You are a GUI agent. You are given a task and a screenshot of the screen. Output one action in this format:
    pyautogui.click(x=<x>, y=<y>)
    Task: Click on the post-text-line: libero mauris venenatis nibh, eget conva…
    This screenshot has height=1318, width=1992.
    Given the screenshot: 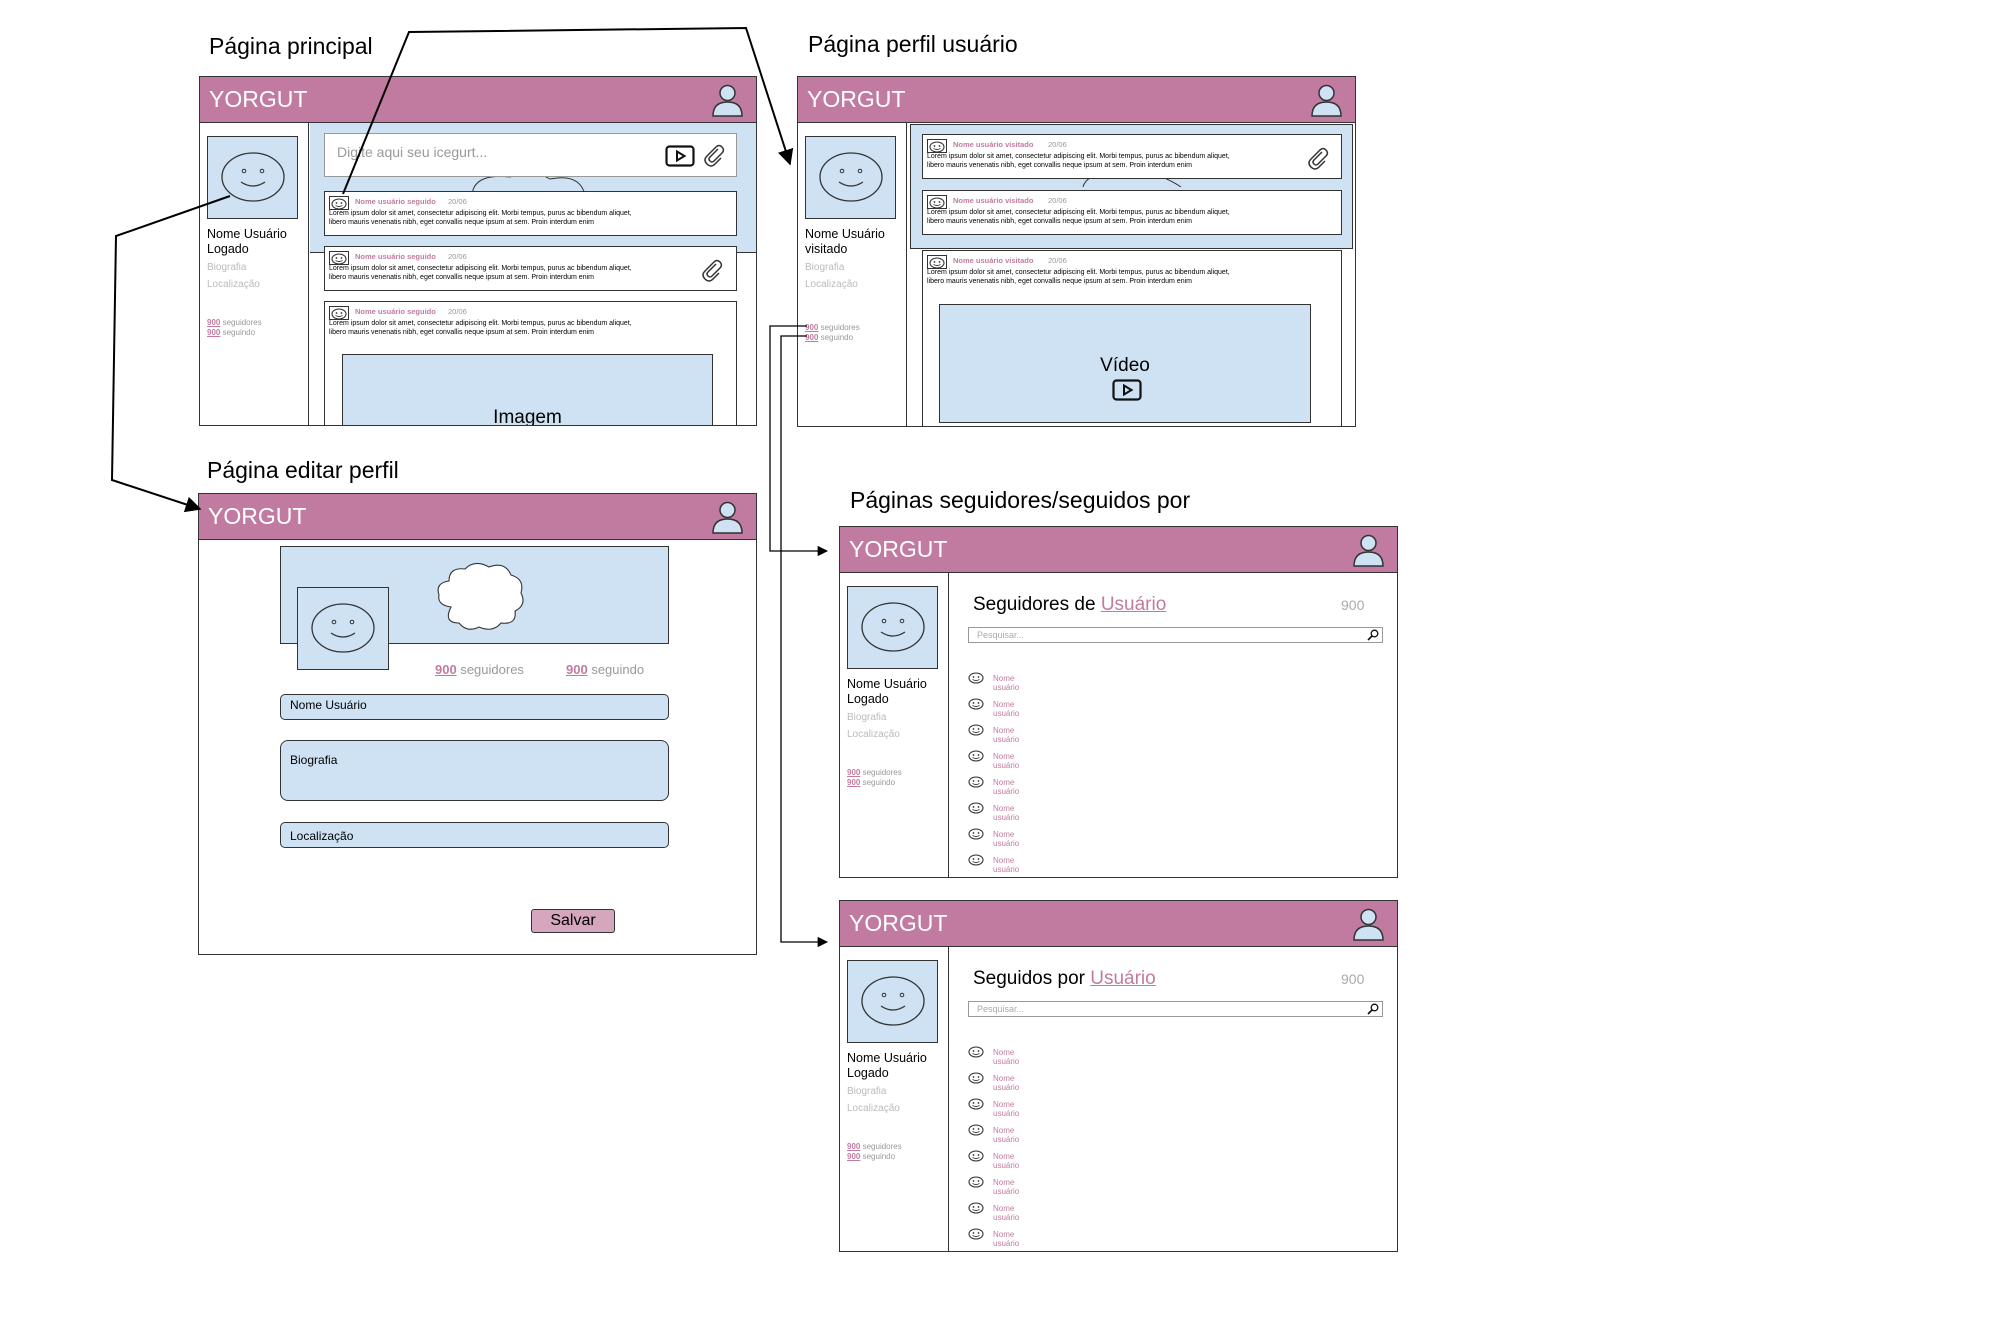 What is the action you would take?
    pyautogui.click(x=1059, y=281)
    